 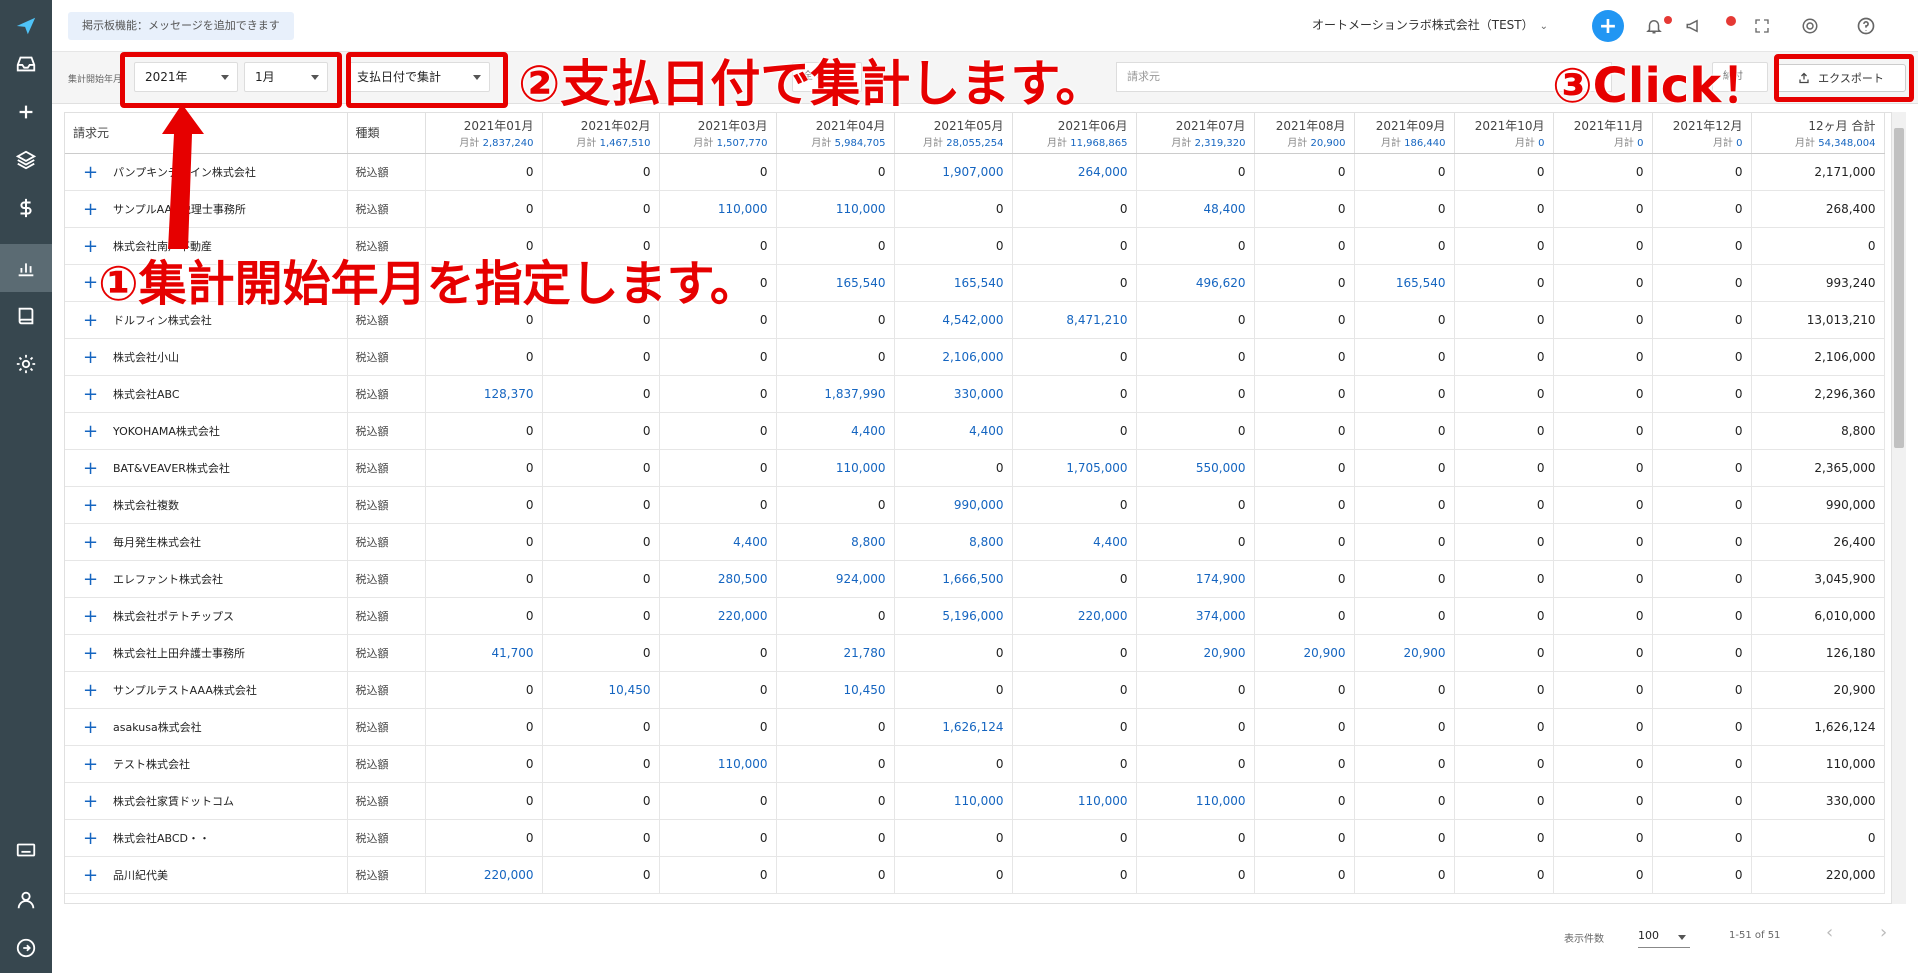 I want to click on month-amount-cell: 41,700, so click(x=484, y=653).